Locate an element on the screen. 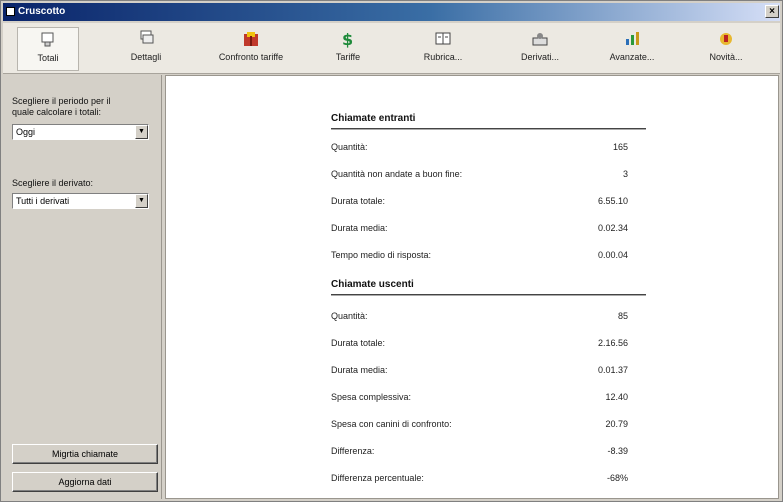  dollar-icon: $ is located at coordinates (348, 39).